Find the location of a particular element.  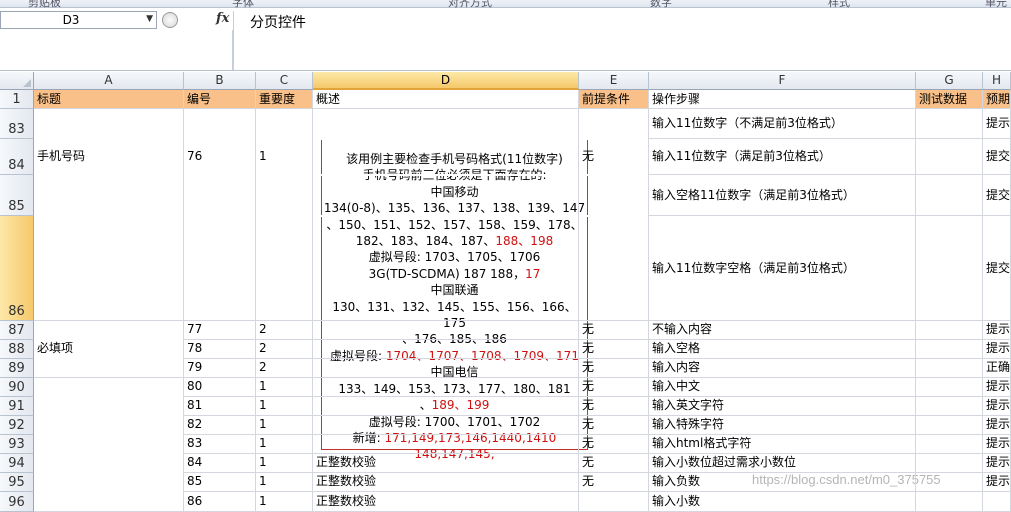

cell-h87: 提示 is located at coordinates (997, 330).